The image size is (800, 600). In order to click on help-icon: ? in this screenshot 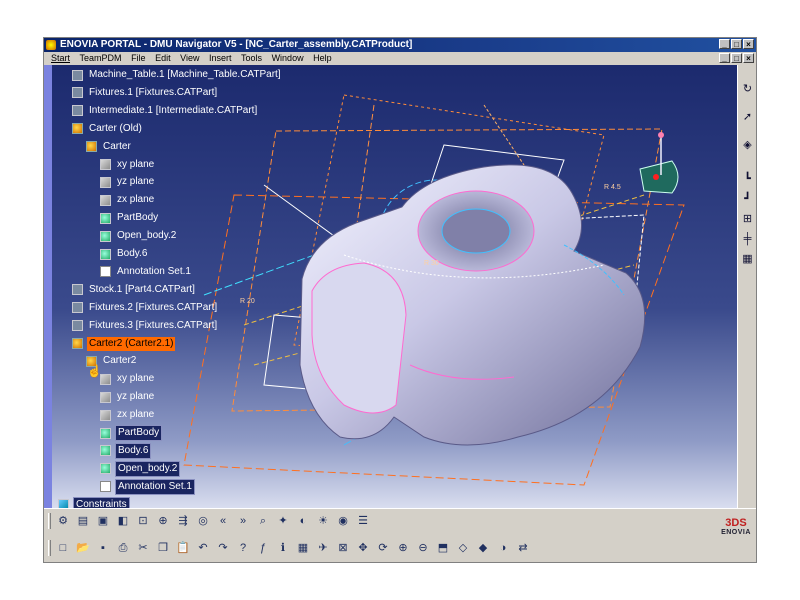, I will do `click(243, 548)`.